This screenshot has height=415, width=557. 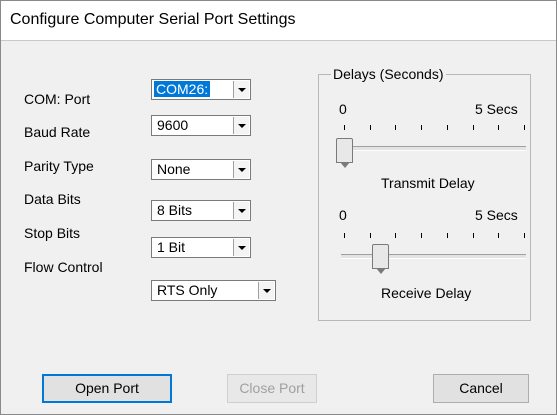 I want to click on com-port-select: COM26:, so click(x=201, y=89).